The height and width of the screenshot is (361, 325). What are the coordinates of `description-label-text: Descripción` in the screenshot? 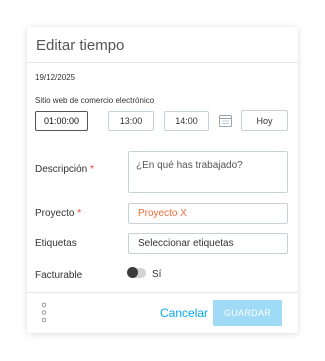 It's located at (61, 169).